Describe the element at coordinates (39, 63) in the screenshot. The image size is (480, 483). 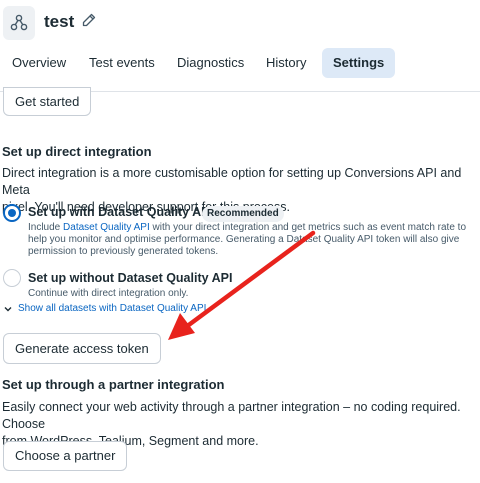
I see `tab-overview: Overview` at that location.